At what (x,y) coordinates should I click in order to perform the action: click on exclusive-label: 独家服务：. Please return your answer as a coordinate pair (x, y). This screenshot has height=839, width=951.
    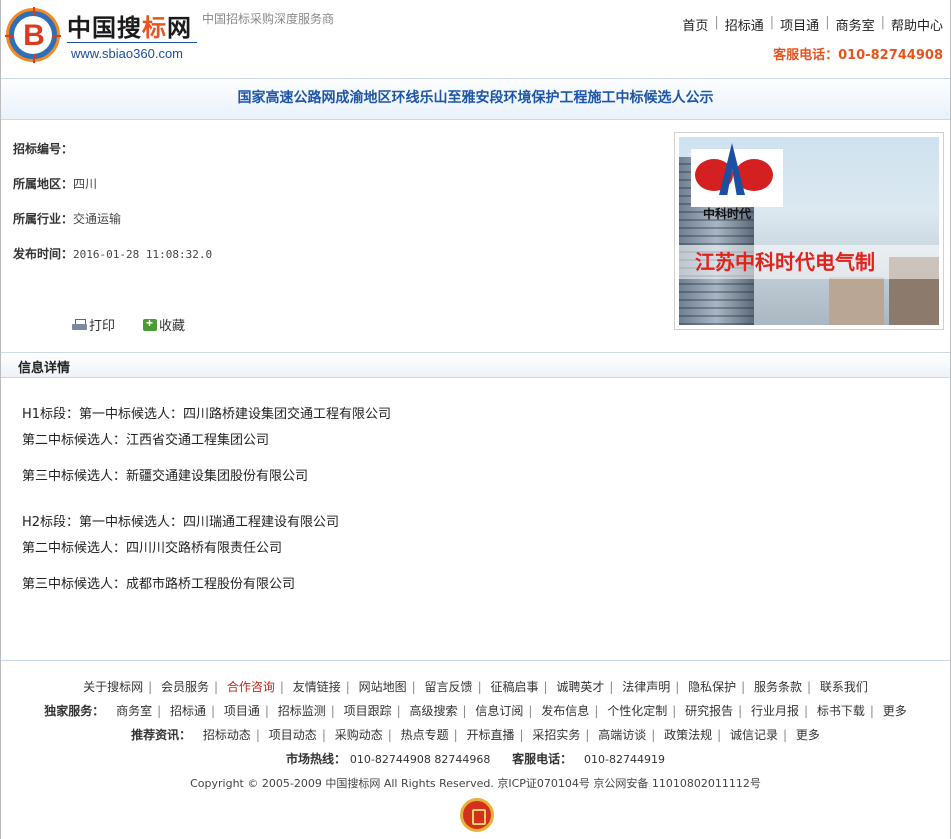
    Looking at the image, I should click on (74, 711).